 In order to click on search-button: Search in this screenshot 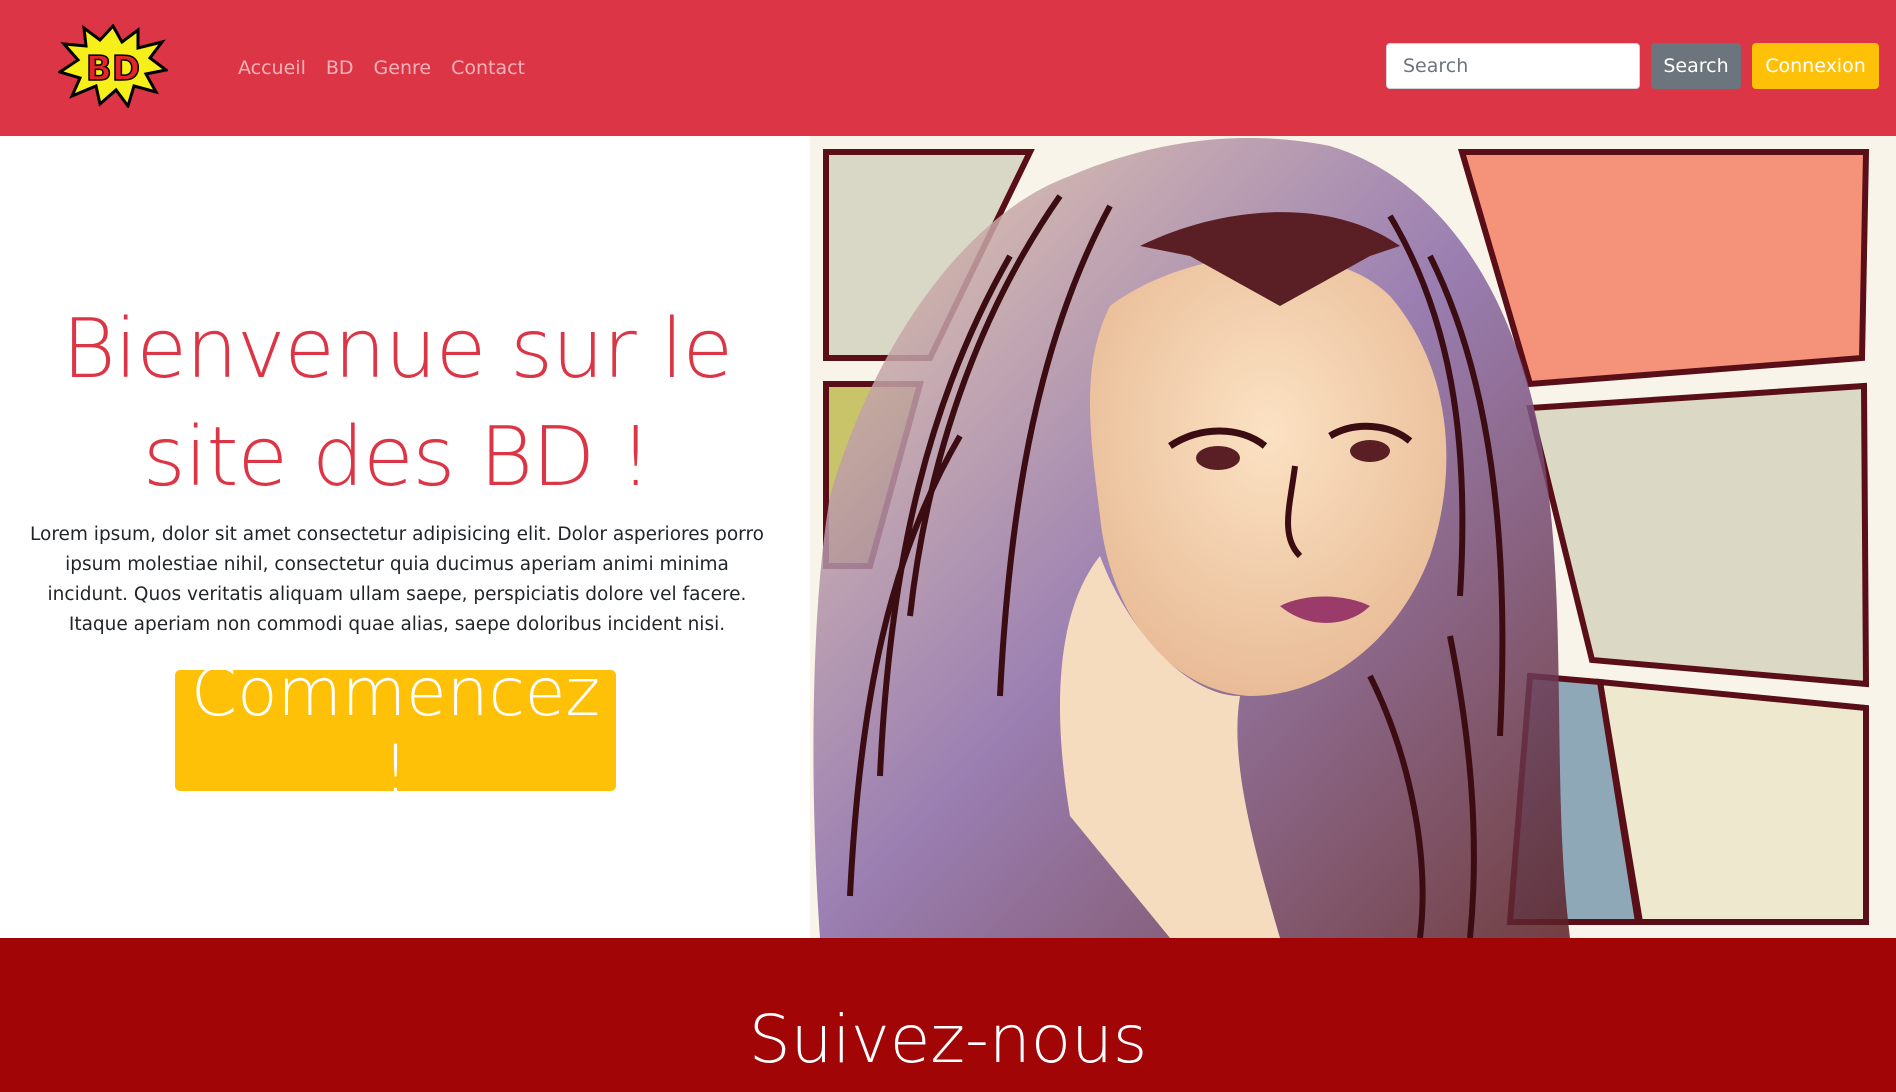, I will do `click(1696, 66)`.